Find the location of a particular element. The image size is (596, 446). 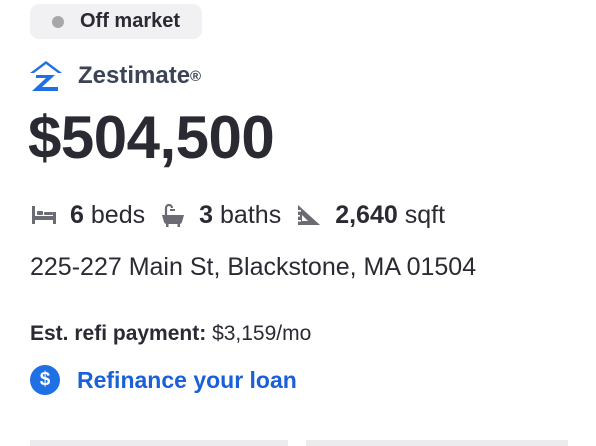

sqft-fact: 2,640 sqft is located at coordinates (370, 215).